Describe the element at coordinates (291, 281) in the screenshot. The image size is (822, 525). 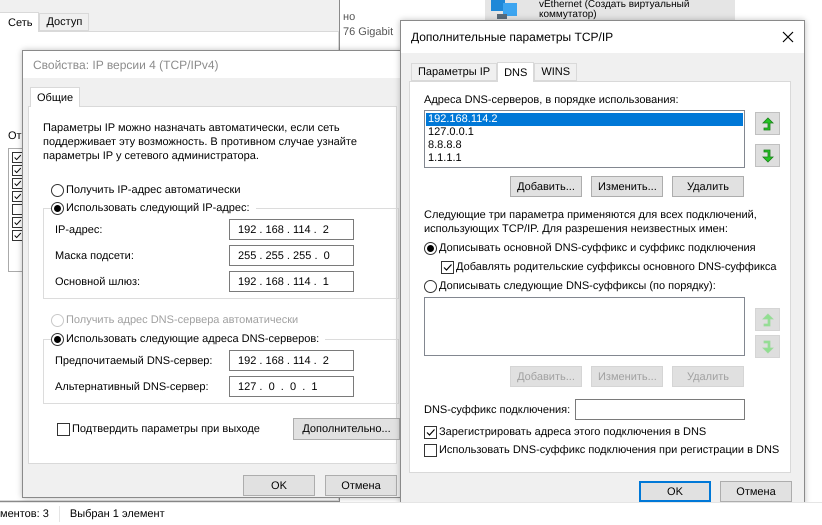
I see `ip-address-field: 192 . 168 . 114 . 1` at that location.